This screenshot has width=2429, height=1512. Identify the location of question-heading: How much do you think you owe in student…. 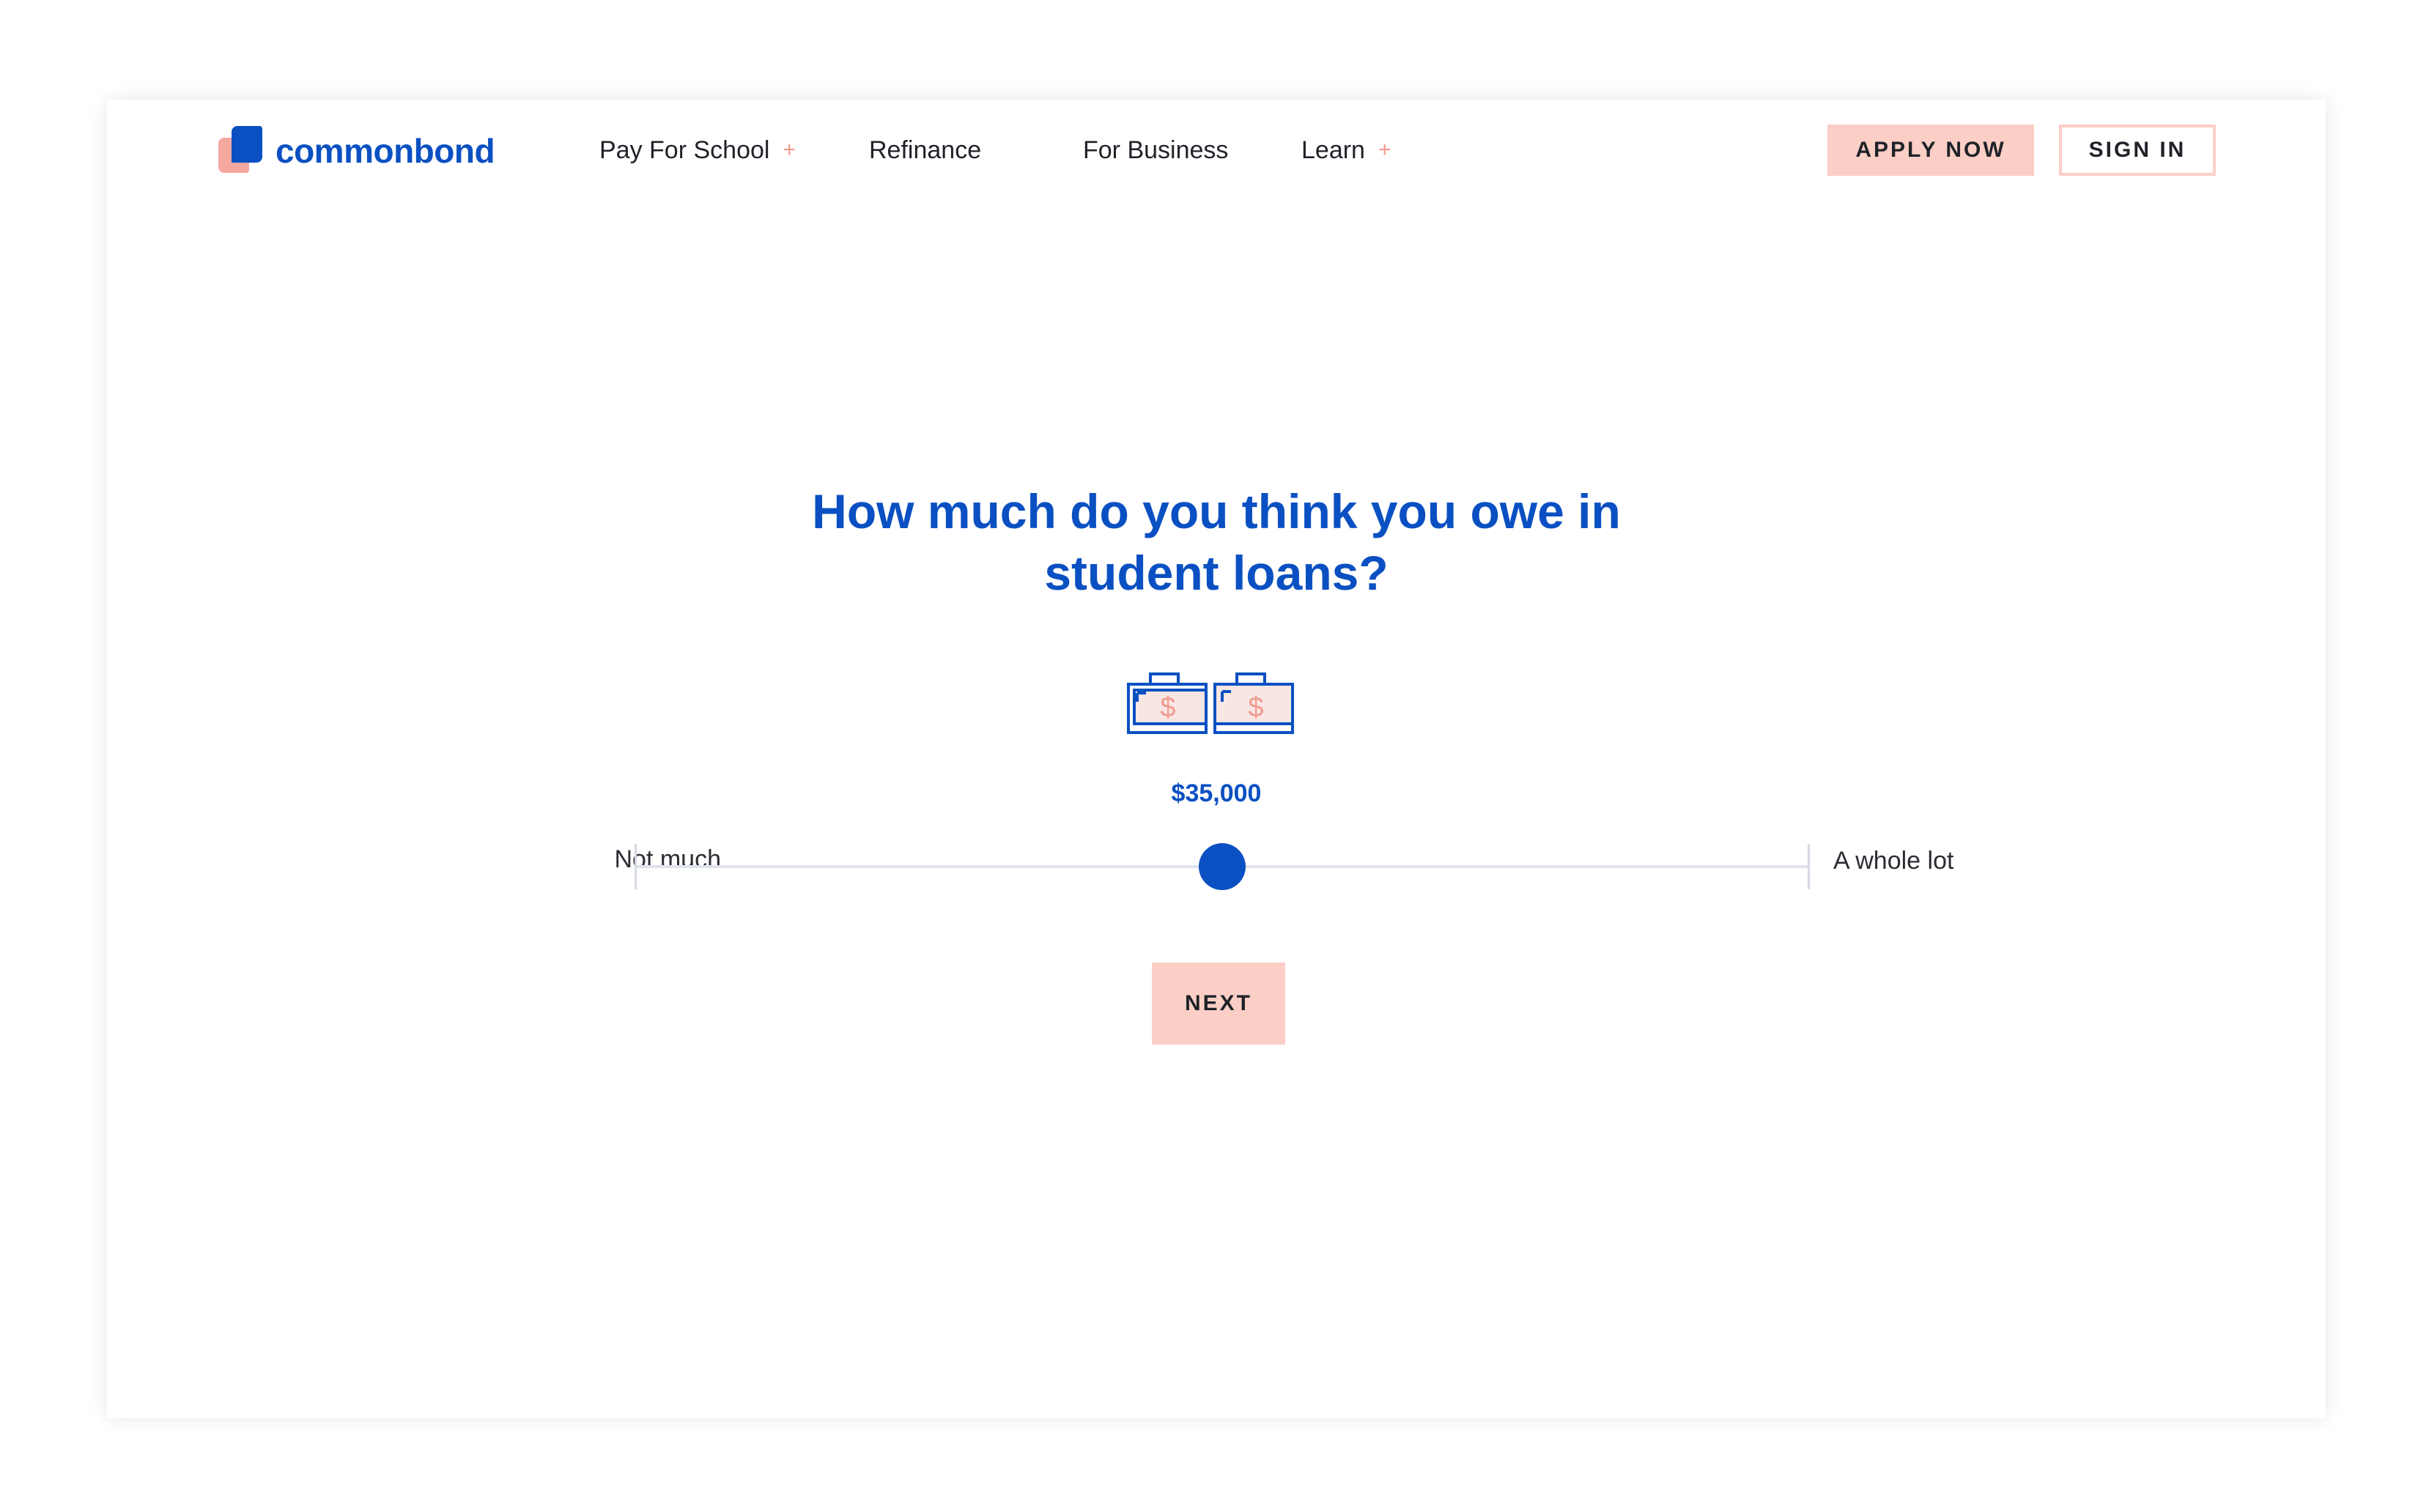
(1216, 542).